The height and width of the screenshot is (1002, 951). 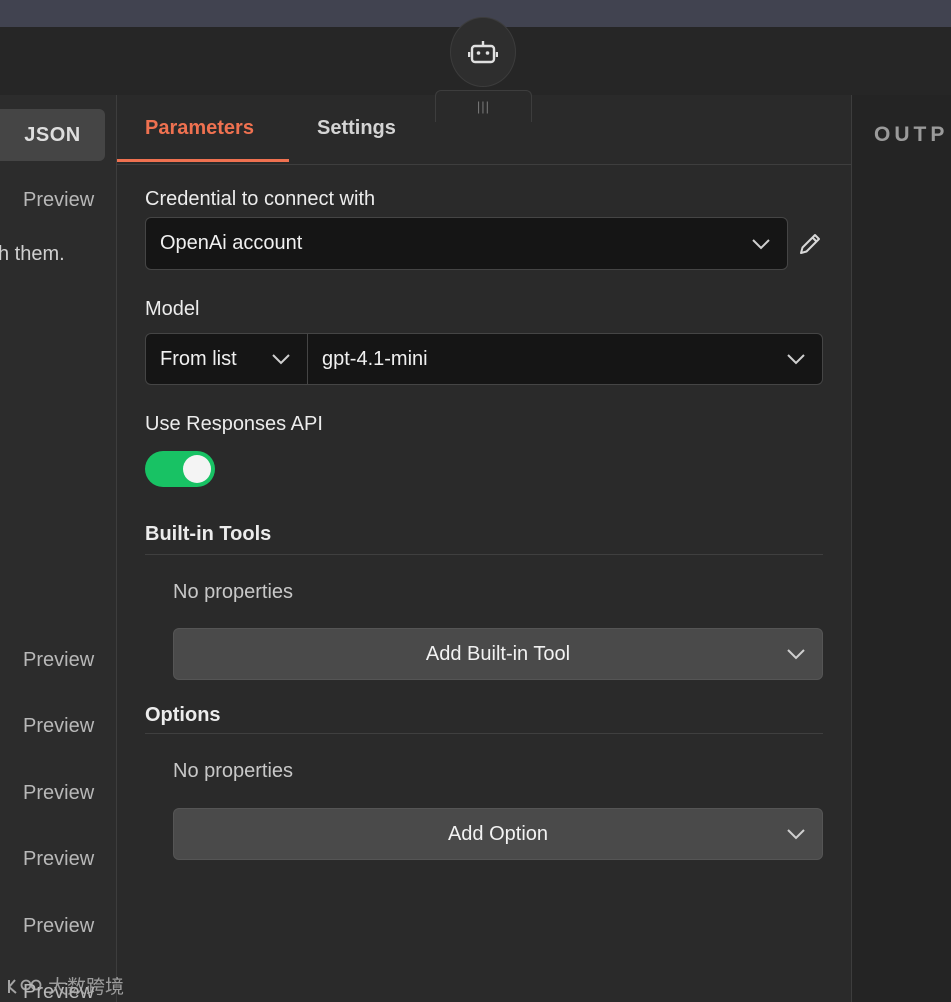 What do you see at coordinates (197, 469) in the screenshot?
I see `toggle-knob` at bounding box center [197, 469].